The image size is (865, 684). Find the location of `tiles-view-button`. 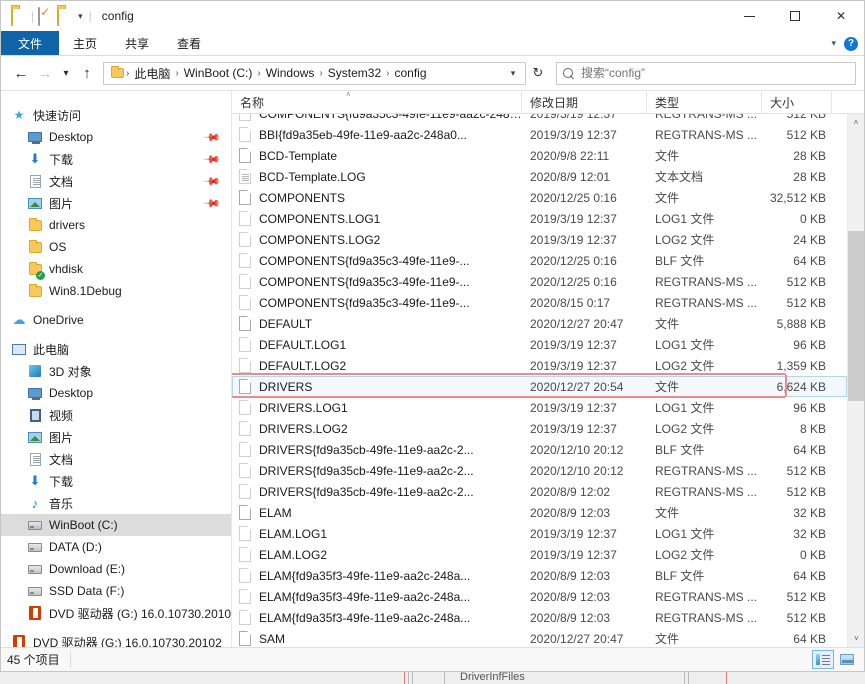

tiles-view-button is located at coordinates (847, 659).